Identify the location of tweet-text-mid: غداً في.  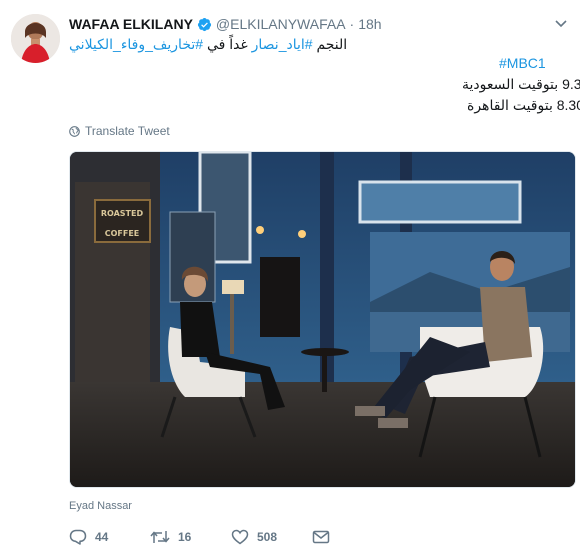
(227, 44).